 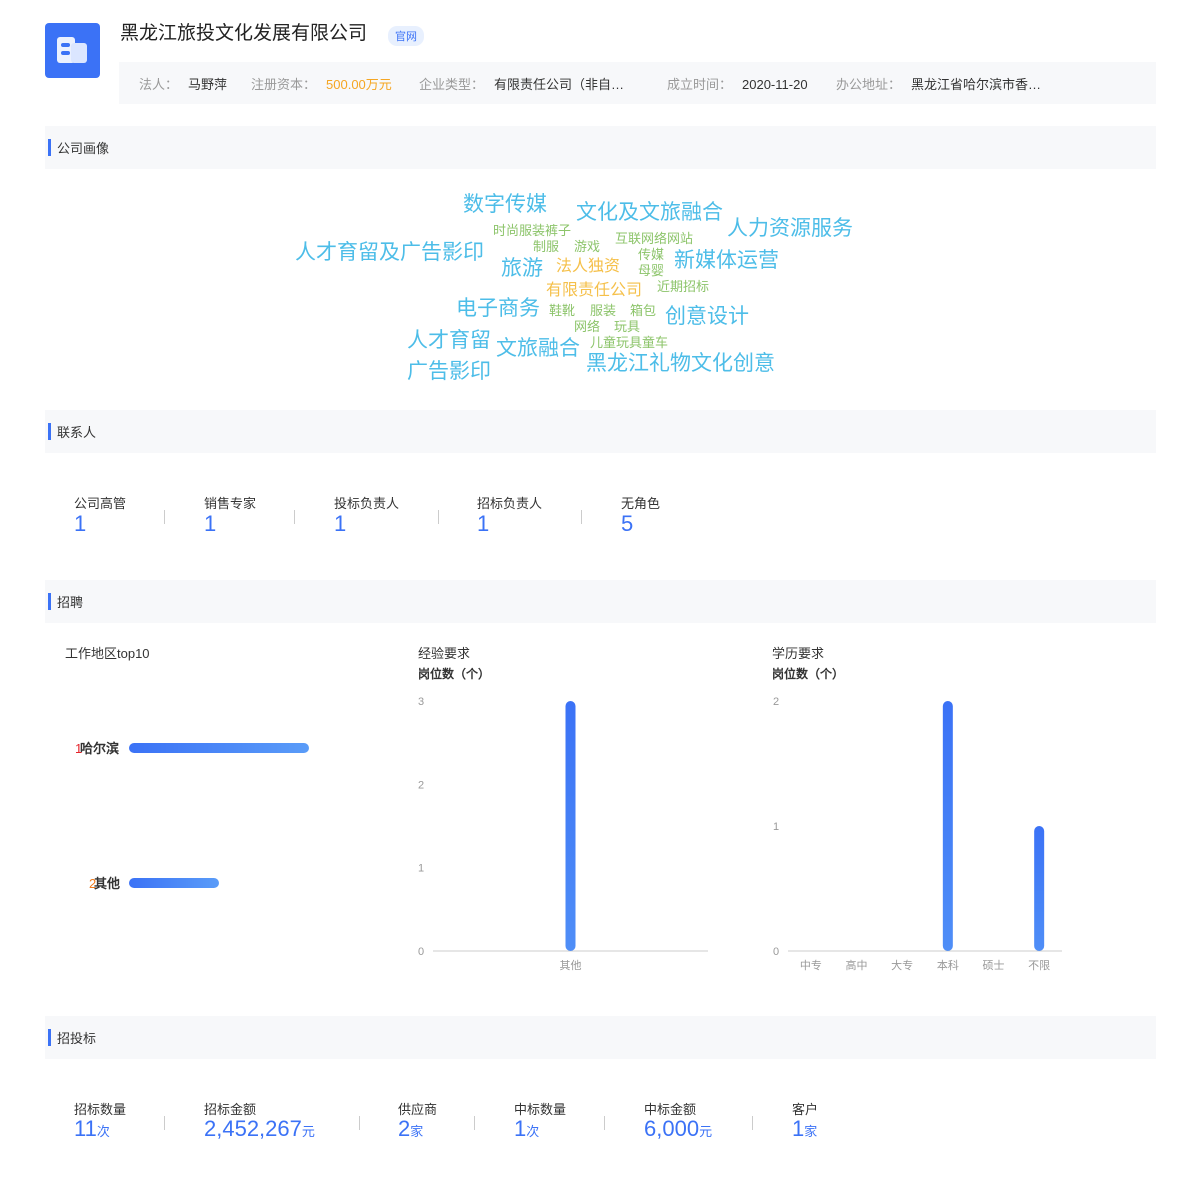 I want to click on cloud-tag: 电子商务, so click(x=498, y=308).